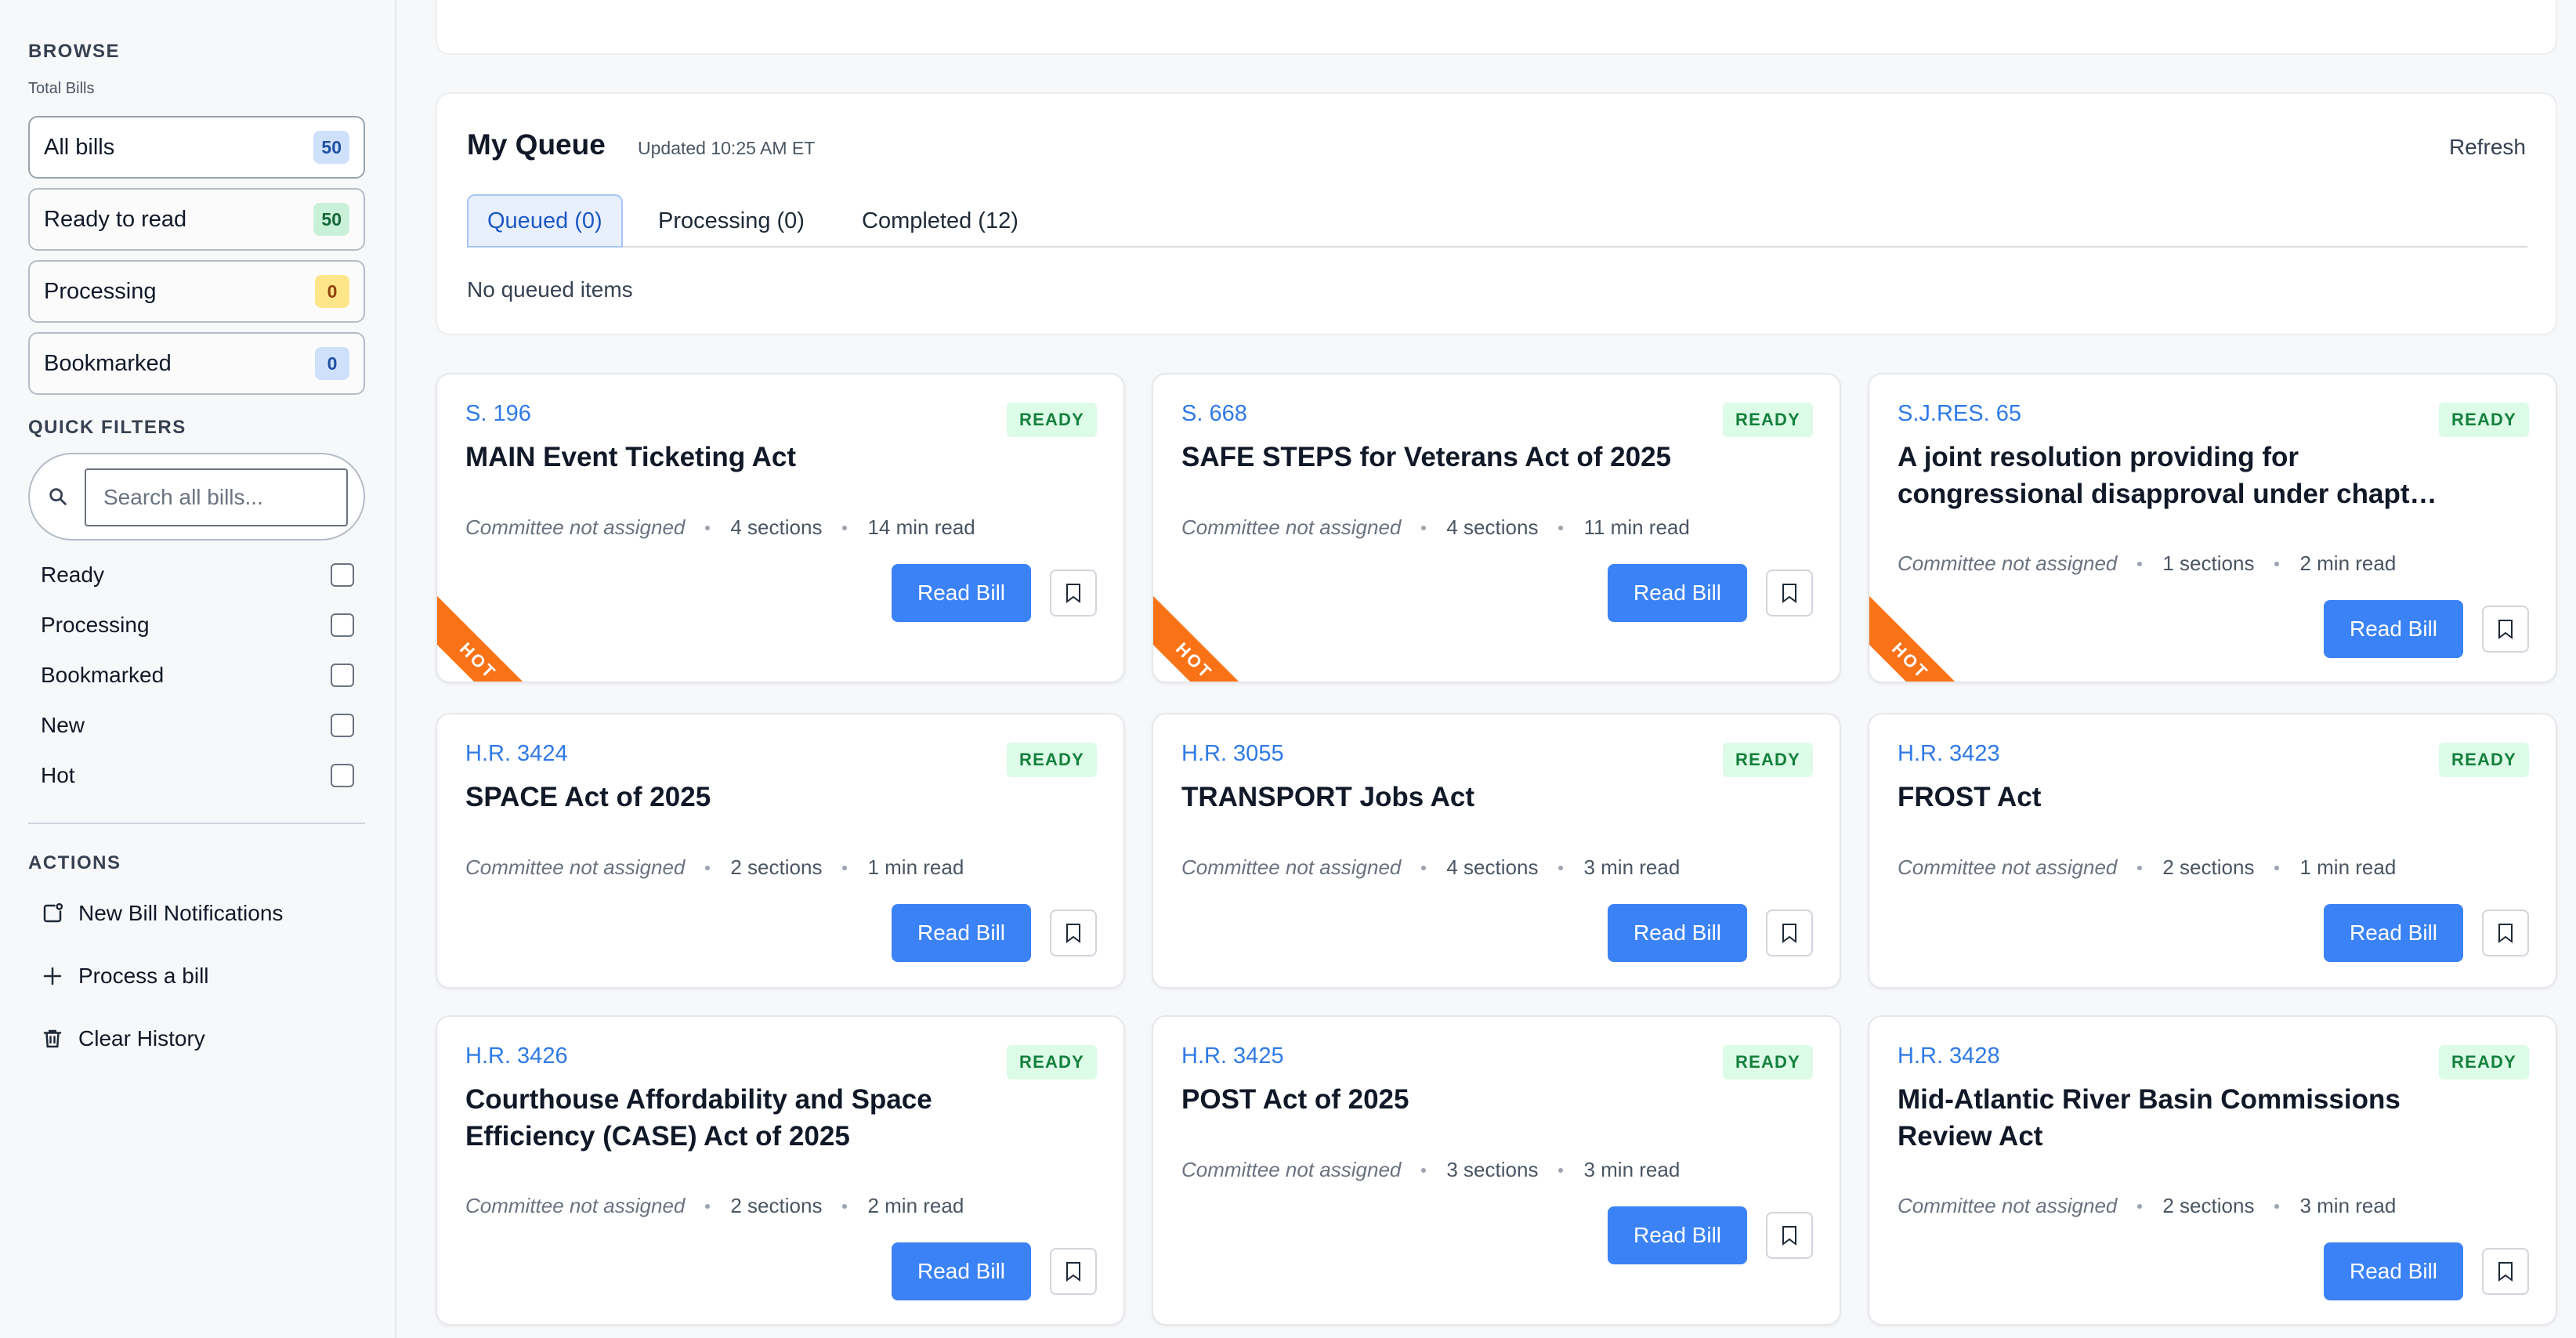 The height and width of the screenshot is (1338, 2576). What do you see at coordinates (181, 913) in the screenshot?
I see `action-label: New Bill Notifications` at bounding box center [181, 913].